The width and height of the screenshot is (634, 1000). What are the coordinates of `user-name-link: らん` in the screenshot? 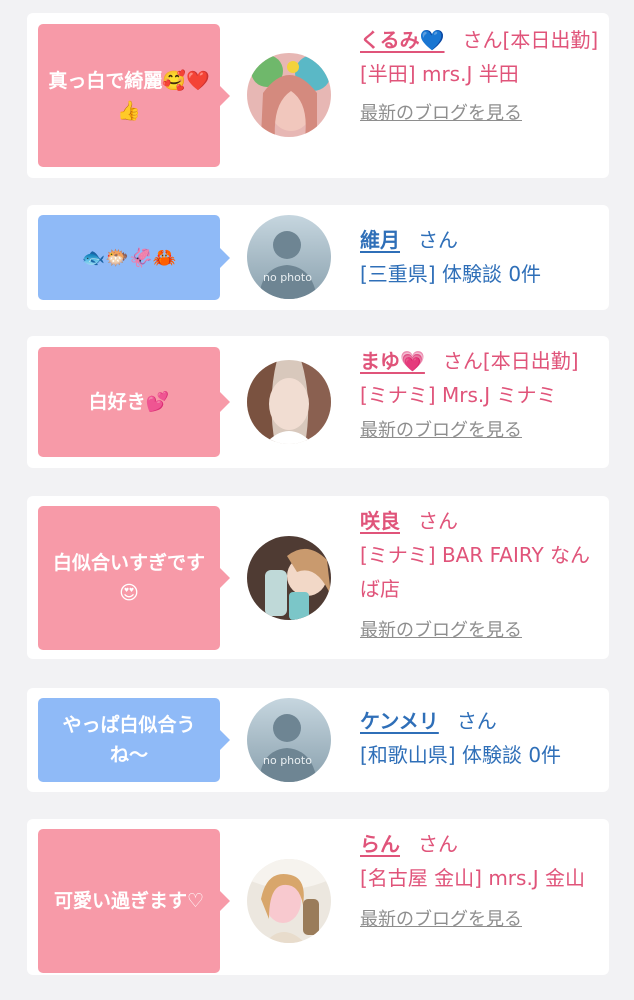 It's located at (380, 844).